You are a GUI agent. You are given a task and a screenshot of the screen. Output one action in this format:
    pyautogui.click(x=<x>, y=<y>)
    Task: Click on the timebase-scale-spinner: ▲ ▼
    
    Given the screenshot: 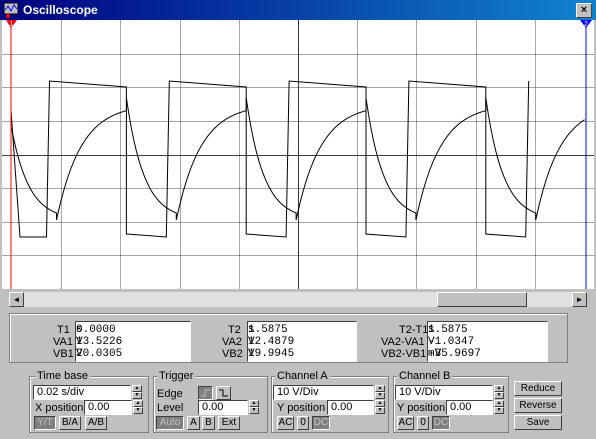 What is the action you would take?
    pyautogui.click(x=137, y=392)
    